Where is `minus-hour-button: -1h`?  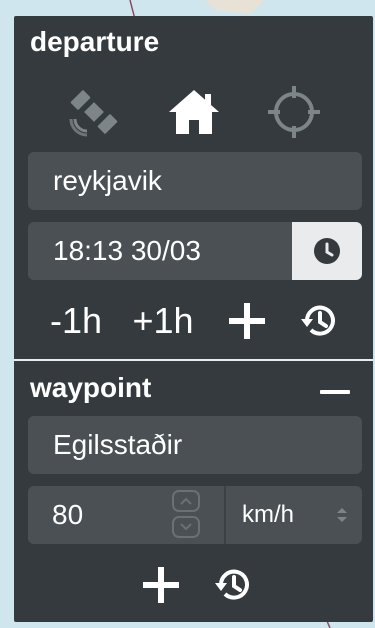
minus-hour-button: -1h is located at coordinates (76, 321).